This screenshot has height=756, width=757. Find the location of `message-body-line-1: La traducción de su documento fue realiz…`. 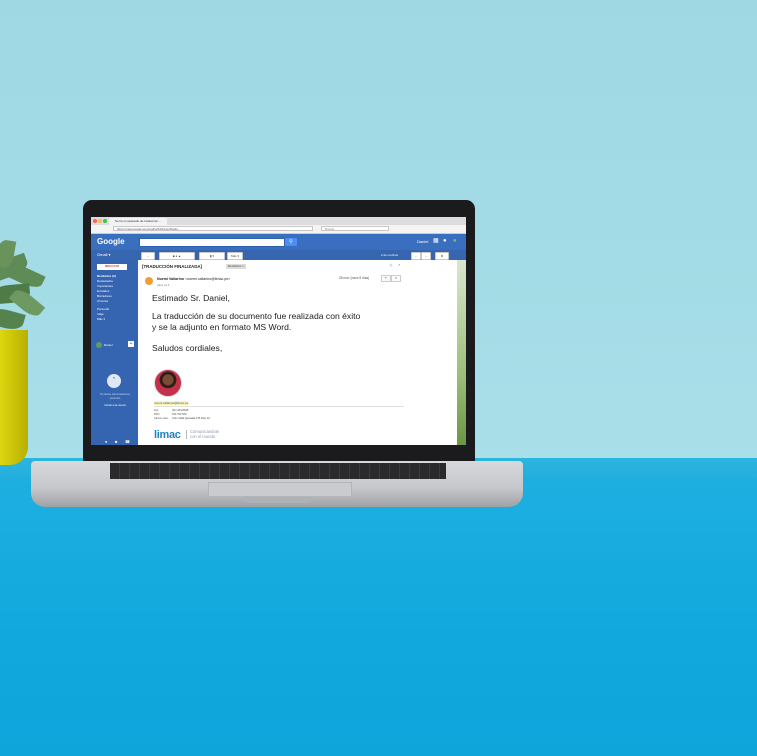

message-body-line-1: La traducción de su documento fue realiz… is located at coordinates (256, 316).